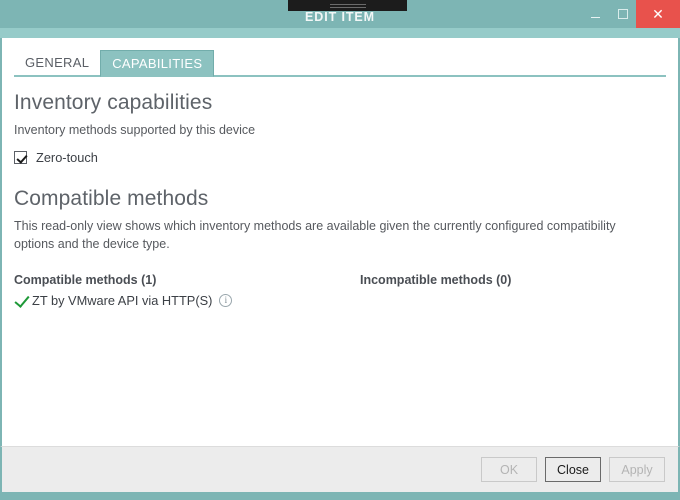 The image size is (680, 500). Describe the element at coordinates (436, 280) in the screenshot. I see `incompatible-methods-heading: Incompatible methods (0)` at that location.